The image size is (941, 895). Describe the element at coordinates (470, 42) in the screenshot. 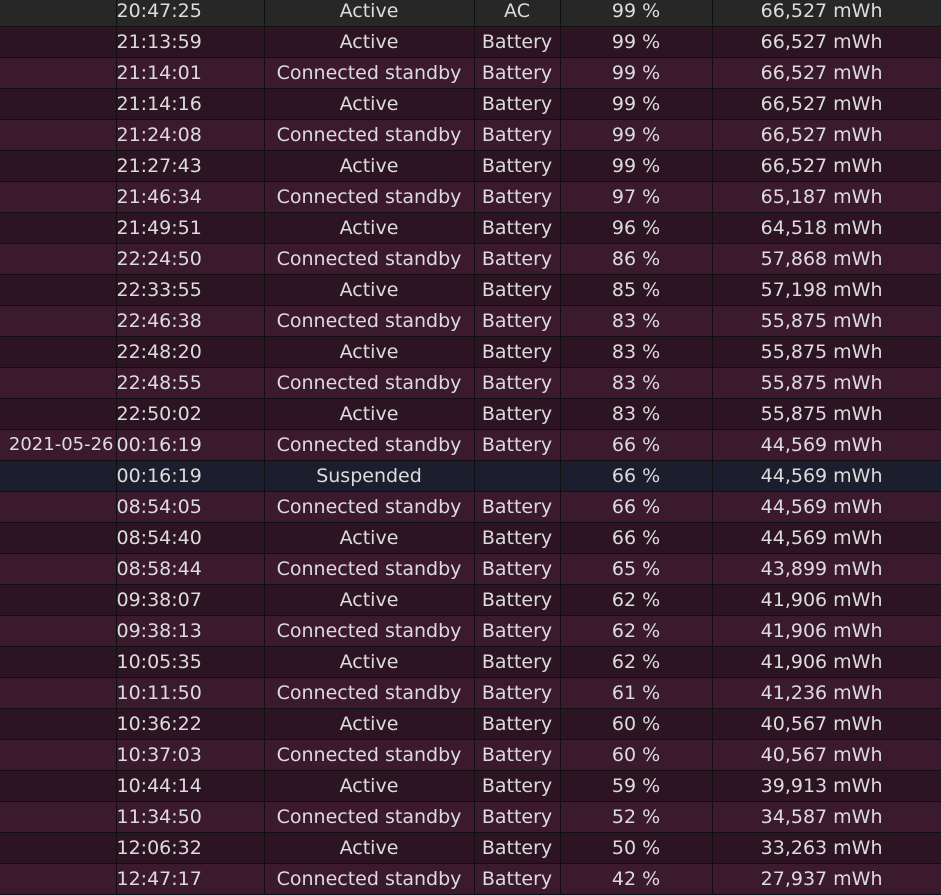

I see `table-row: 21:13:59 Active Battery 99 % 66,527 mWh` at that location.